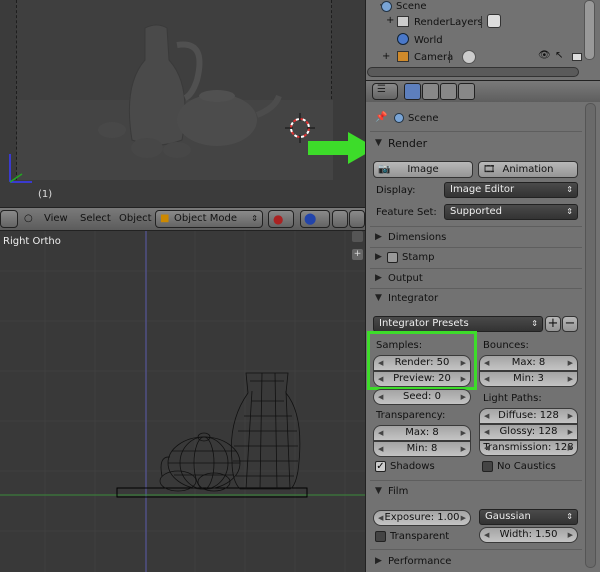 The width and height of the screenshot is (600, 572). I want to click on transparency-max-field: ◀ Max: 8 ▶, so click(422, 433).